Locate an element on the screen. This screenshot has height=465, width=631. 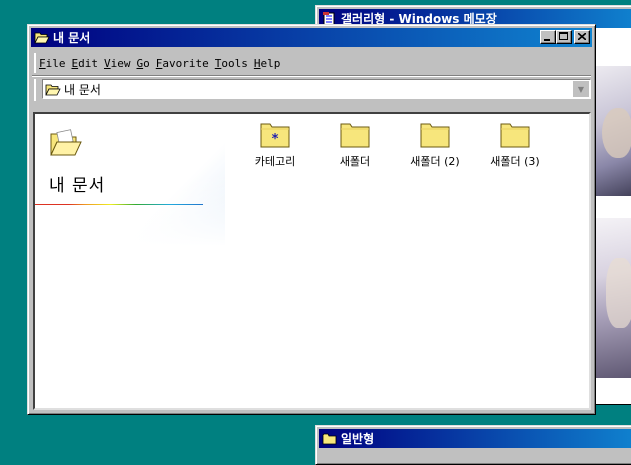
address-dropdown-button: ▼ is located at coordinates (581, 89).